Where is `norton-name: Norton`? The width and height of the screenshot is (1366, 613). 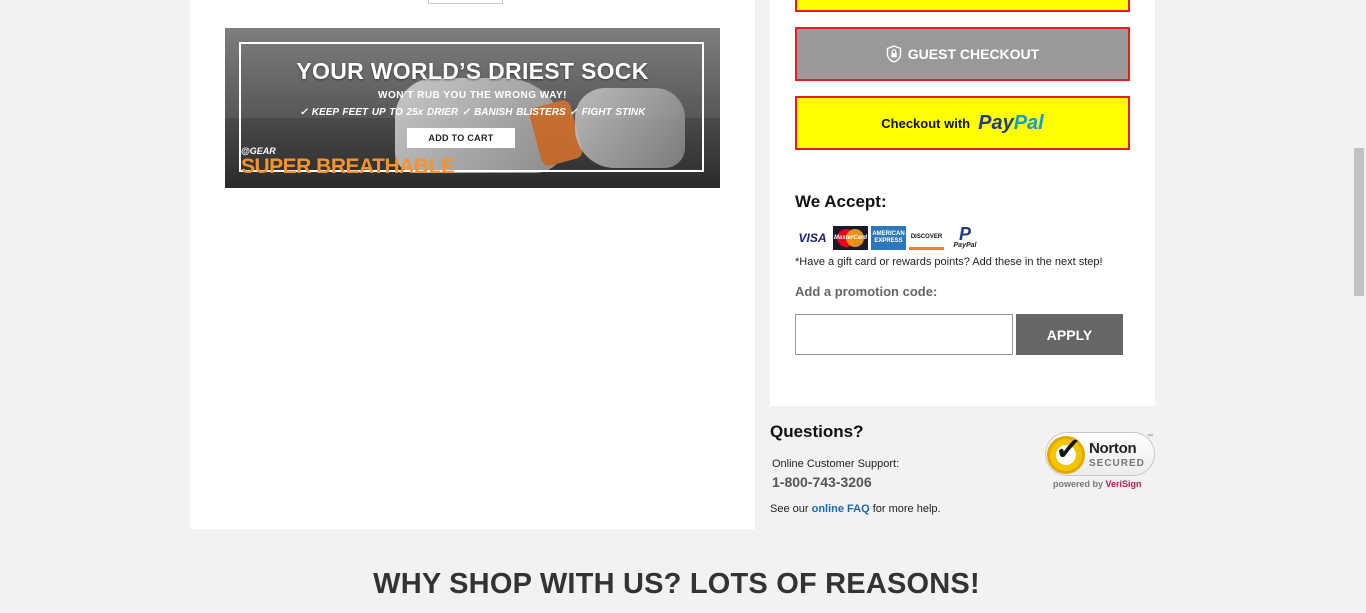
norton-name: Norton is located at coordinates (1113, 448).